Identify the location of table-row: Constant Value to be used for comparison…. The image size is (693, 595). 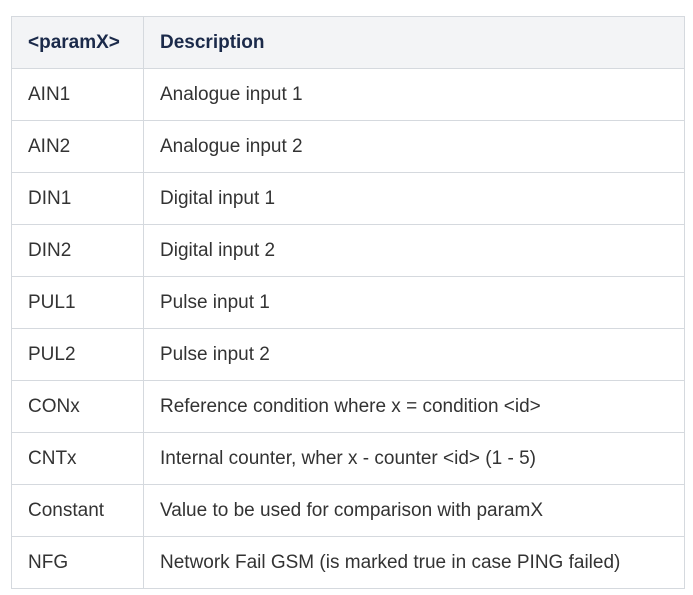
(348, 510).